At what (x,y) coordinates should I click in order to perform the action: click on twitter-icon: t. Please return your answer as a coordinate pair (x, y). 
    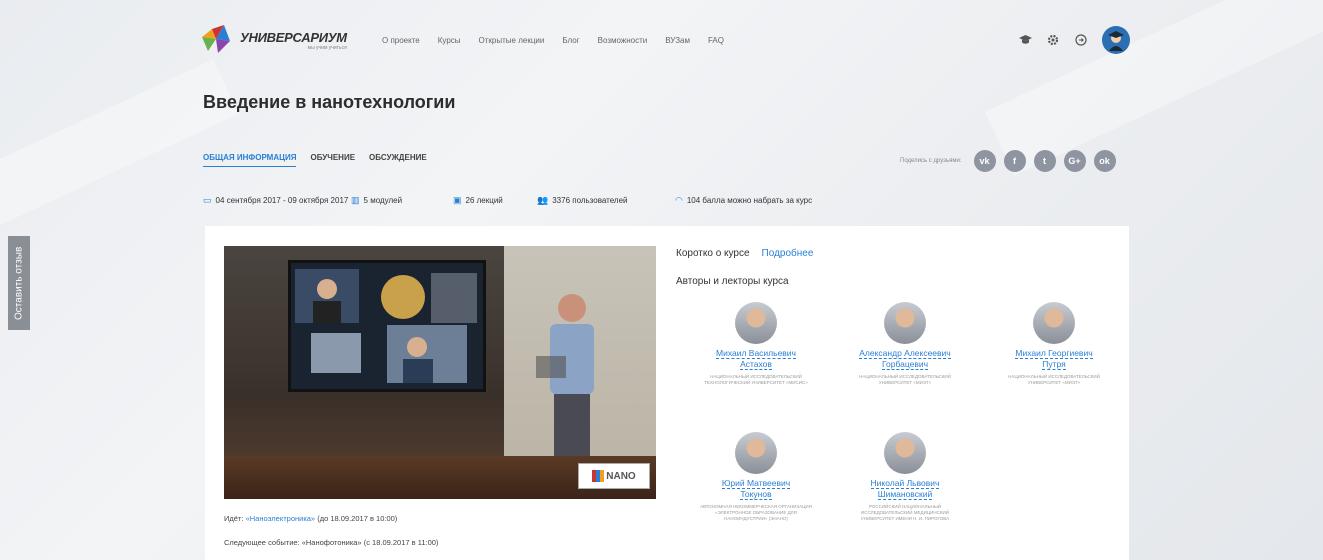
    Looking at the image, I should click on (1044, 161).